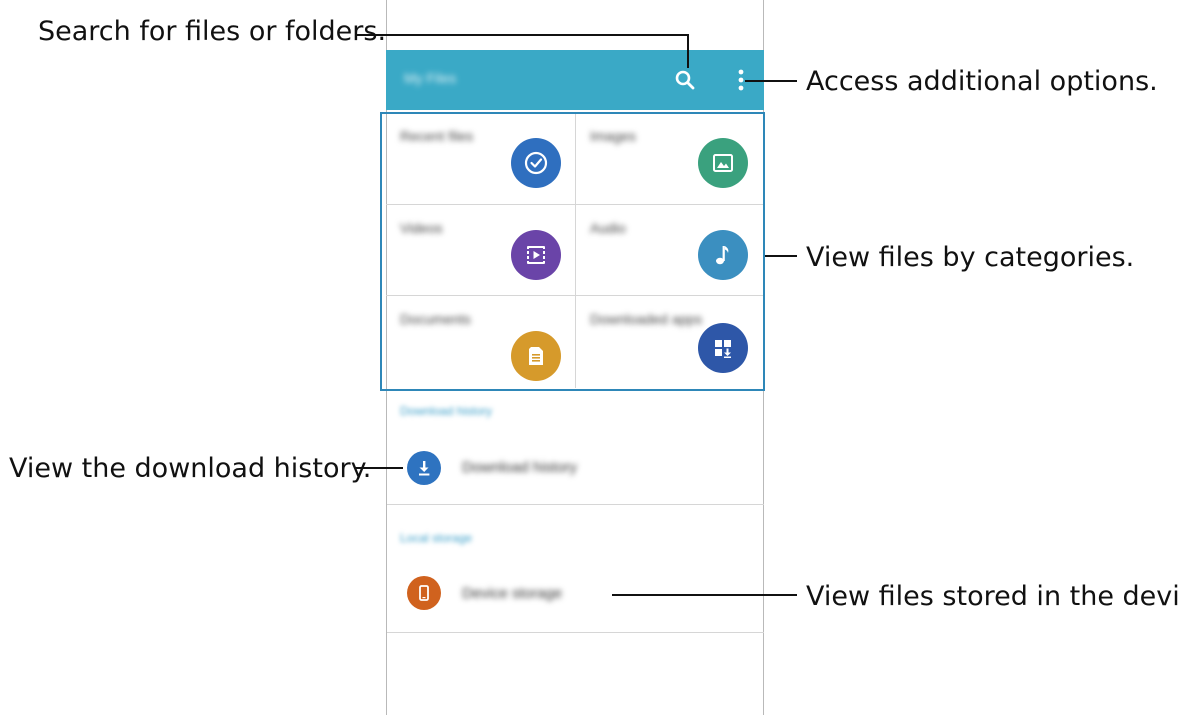  What do you see at coordinates (190, 468) in the screenshot?
I see `annotation-download-history: View the download history.` at bounding box center [190, 468].